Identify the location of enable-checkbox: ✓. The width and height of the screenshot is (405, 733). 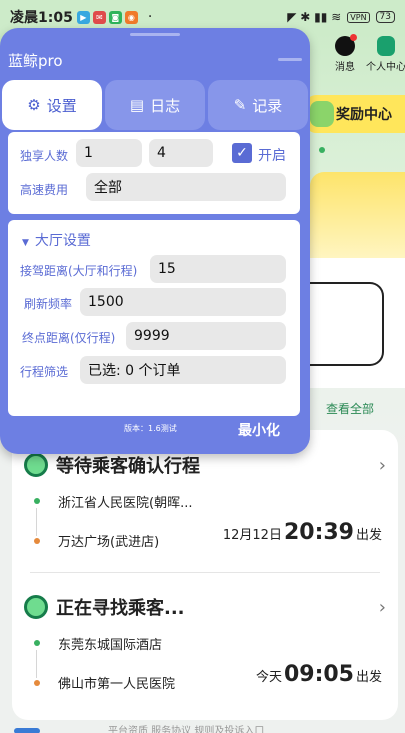
(242, 153).